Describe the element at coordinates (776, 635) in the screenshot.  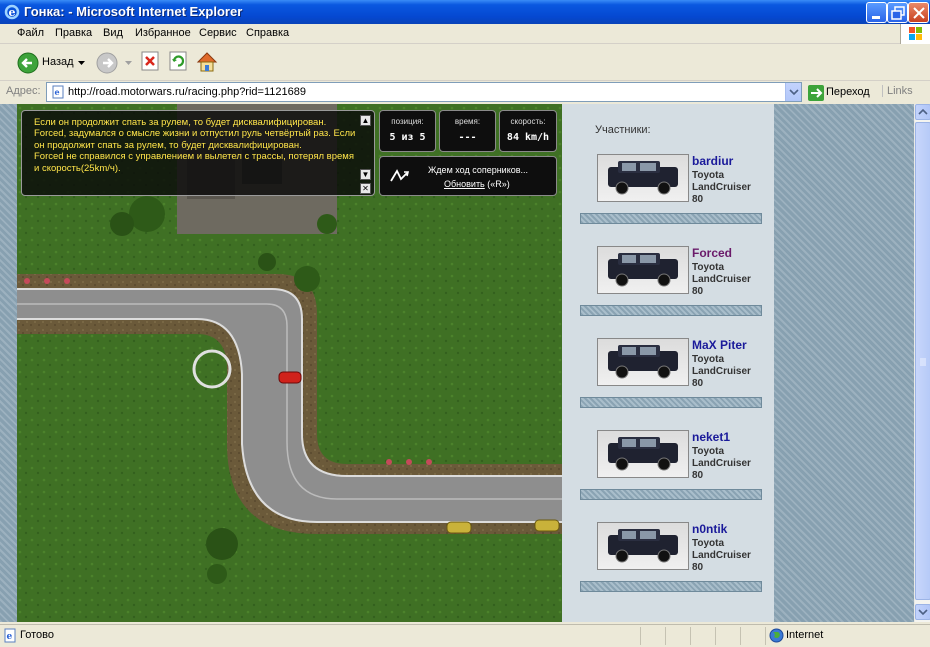
I see `internet-globe-icon` at that location.